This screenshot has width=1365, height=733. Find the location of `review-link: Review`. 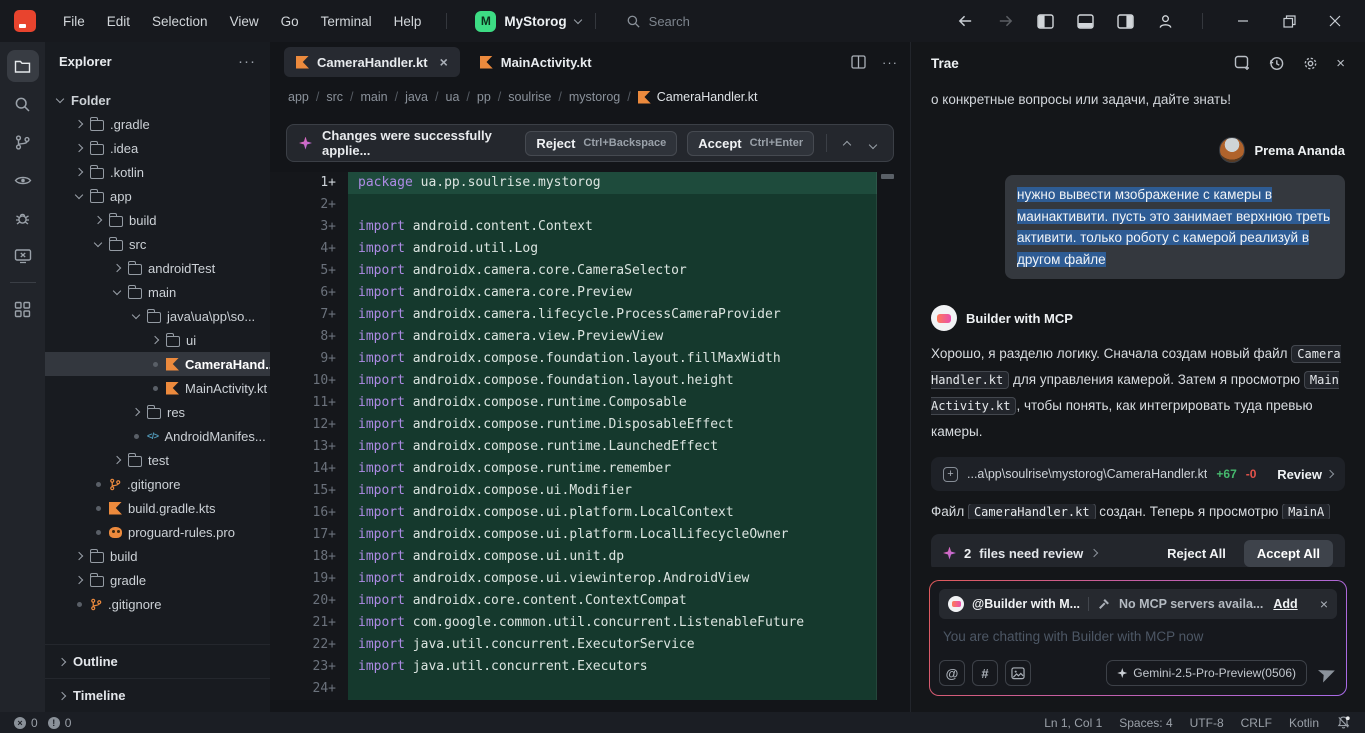

review-link: Review is located at coordinates (1306, 474).